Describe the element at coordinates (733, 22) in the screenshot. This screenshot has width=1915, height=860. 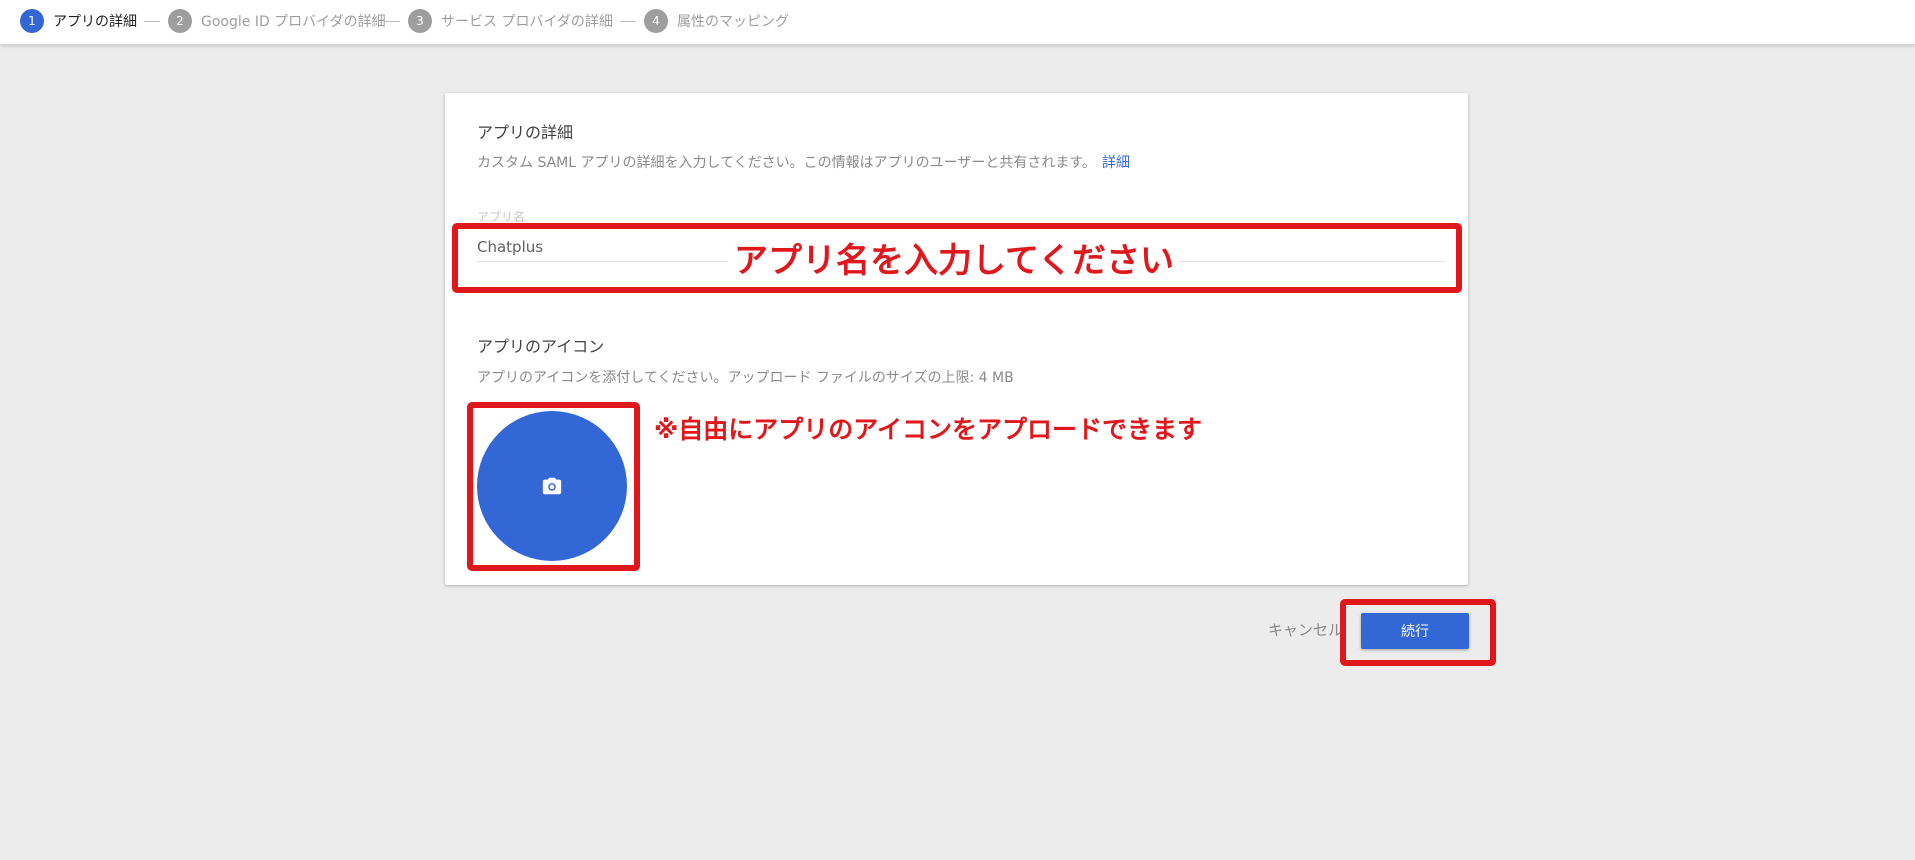
I see `step-label: 属性のマッピング` at that location.